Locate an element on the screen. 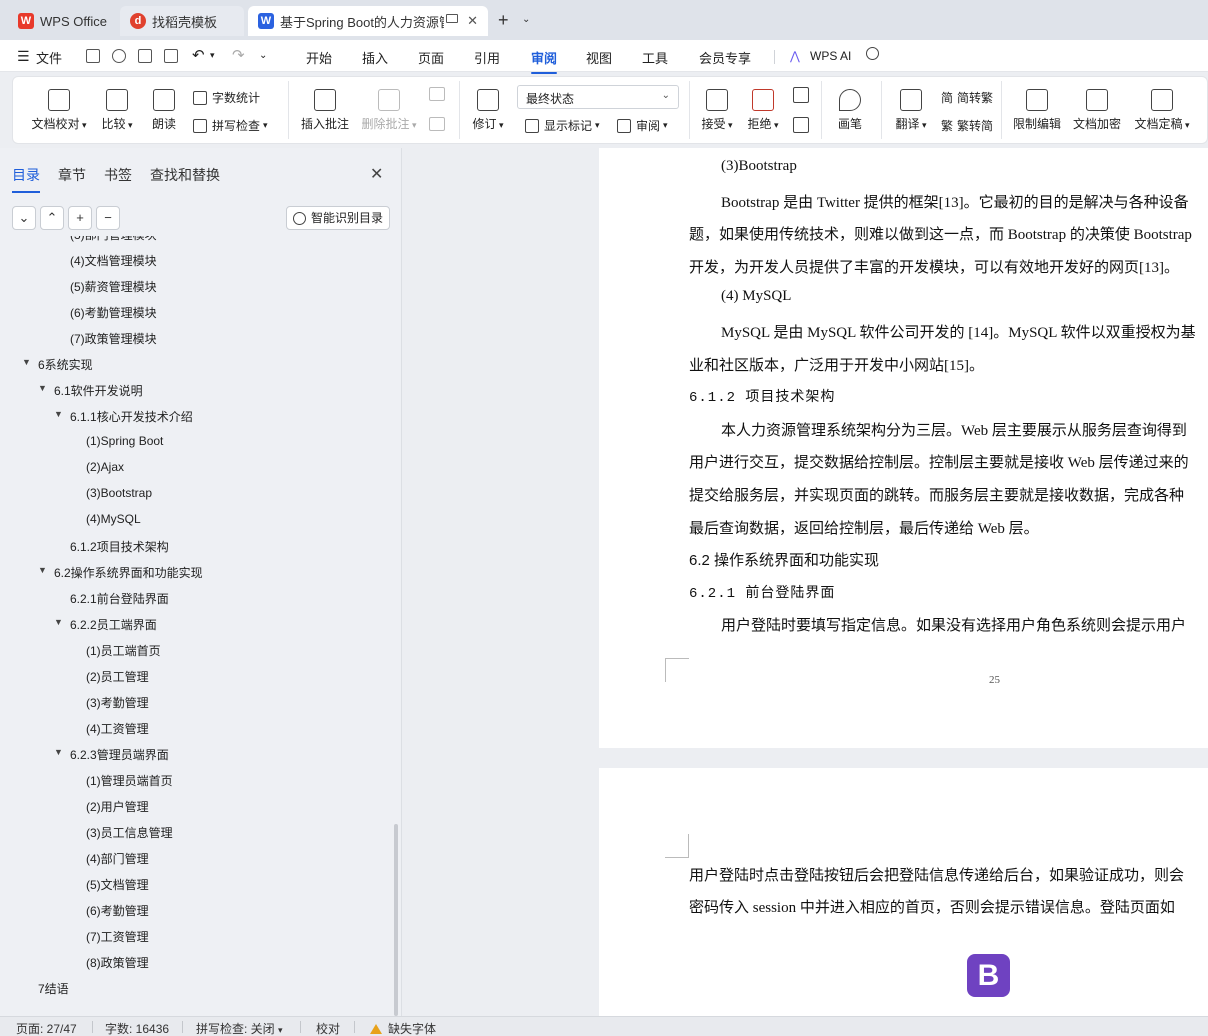 This screenshot has width=1208, height=1036. toc-item: (3)考勤管理 is located at coordinates (117, 704).